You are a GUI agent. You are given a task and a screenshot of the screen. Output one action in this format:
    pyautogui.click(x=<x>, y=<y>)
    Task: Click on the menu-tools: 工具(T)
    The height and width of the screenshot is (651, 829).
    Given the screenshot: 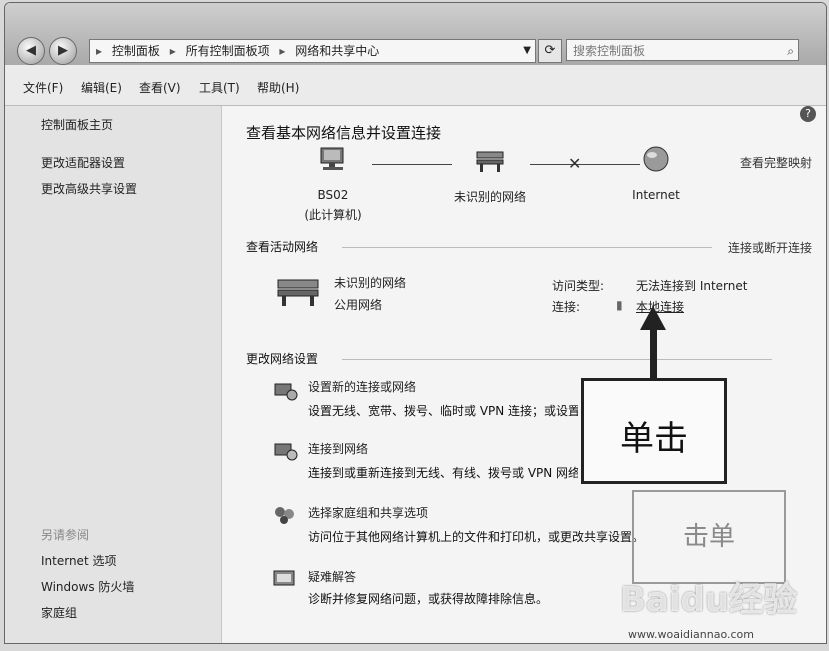 What is the action you would take?
    pyautogui.click(x=219, y=87)
    